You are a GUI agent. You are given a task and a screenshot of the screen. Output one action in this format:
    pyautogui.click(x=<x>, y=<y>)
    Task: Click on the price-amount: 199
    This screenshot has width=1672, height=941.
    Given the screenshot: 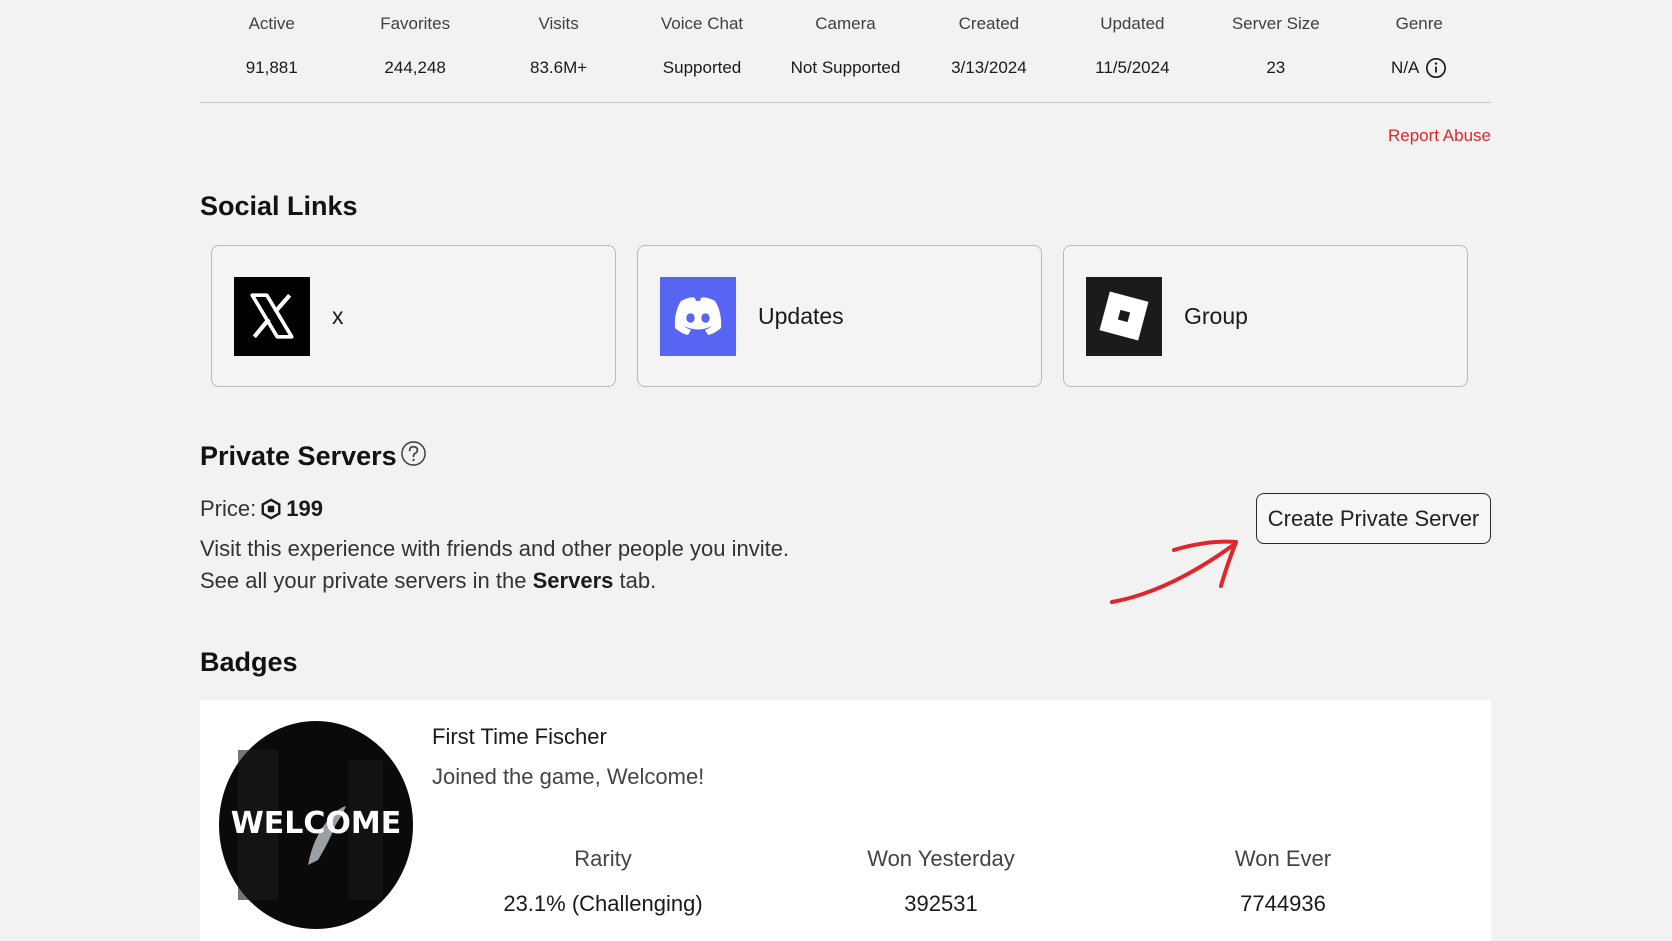 What is the action you would take?
    pyautogui.click(x=304, y=508)
    